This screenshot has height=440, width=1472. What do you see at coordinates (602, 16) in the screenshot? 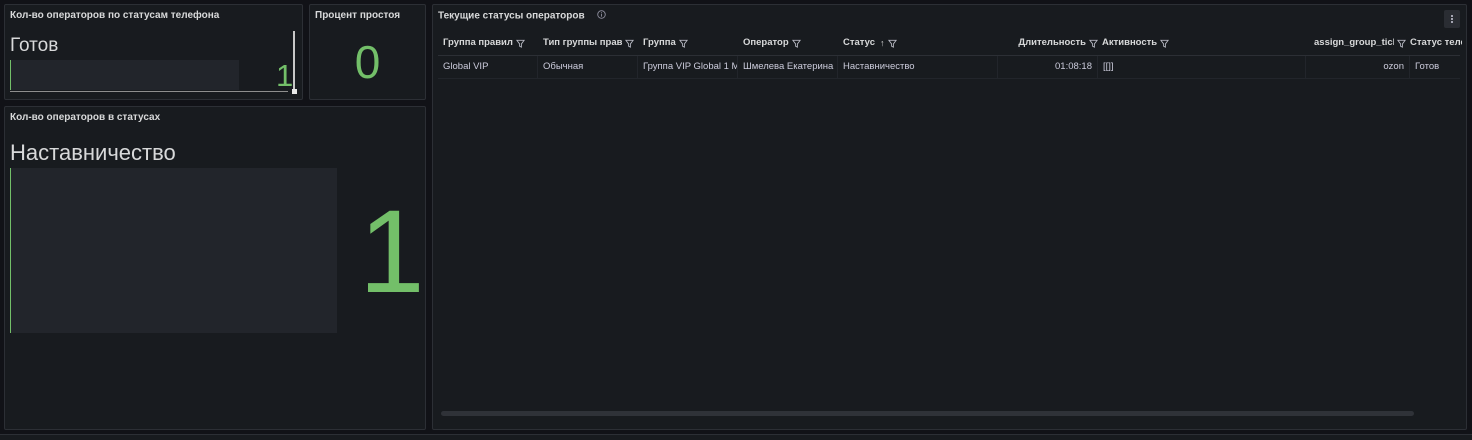
I see `info-icon` at bounding box center [602, 16].